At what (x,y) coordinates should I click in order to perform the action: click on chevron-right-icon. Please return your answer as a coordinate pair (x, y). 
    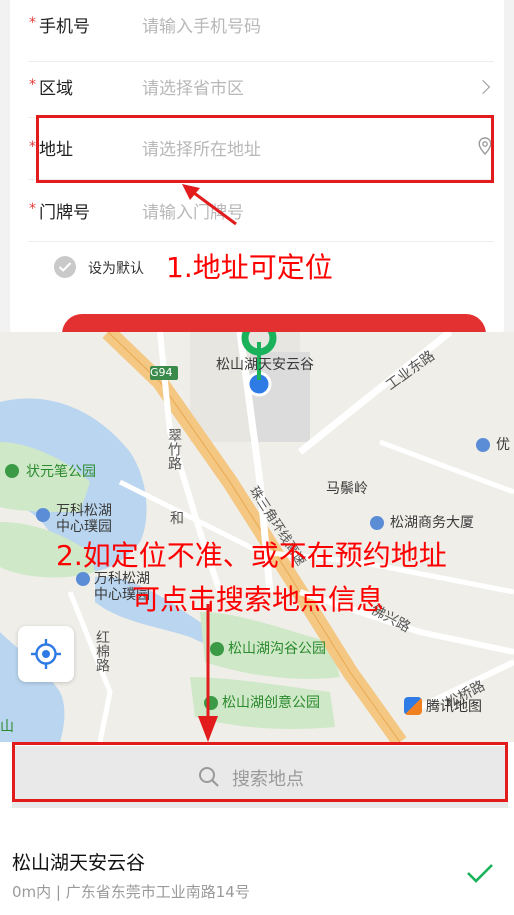
    Looking at the image, I should click on (483, 87).